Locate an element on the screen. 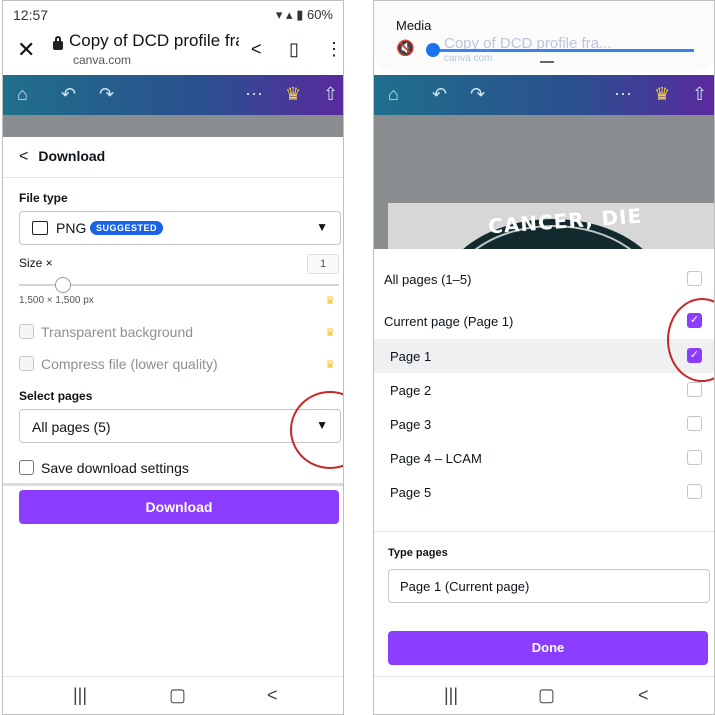 The width and height of the screenshot is (715, 715). transparent-background-checkbox is located at coordinates (26, 331).